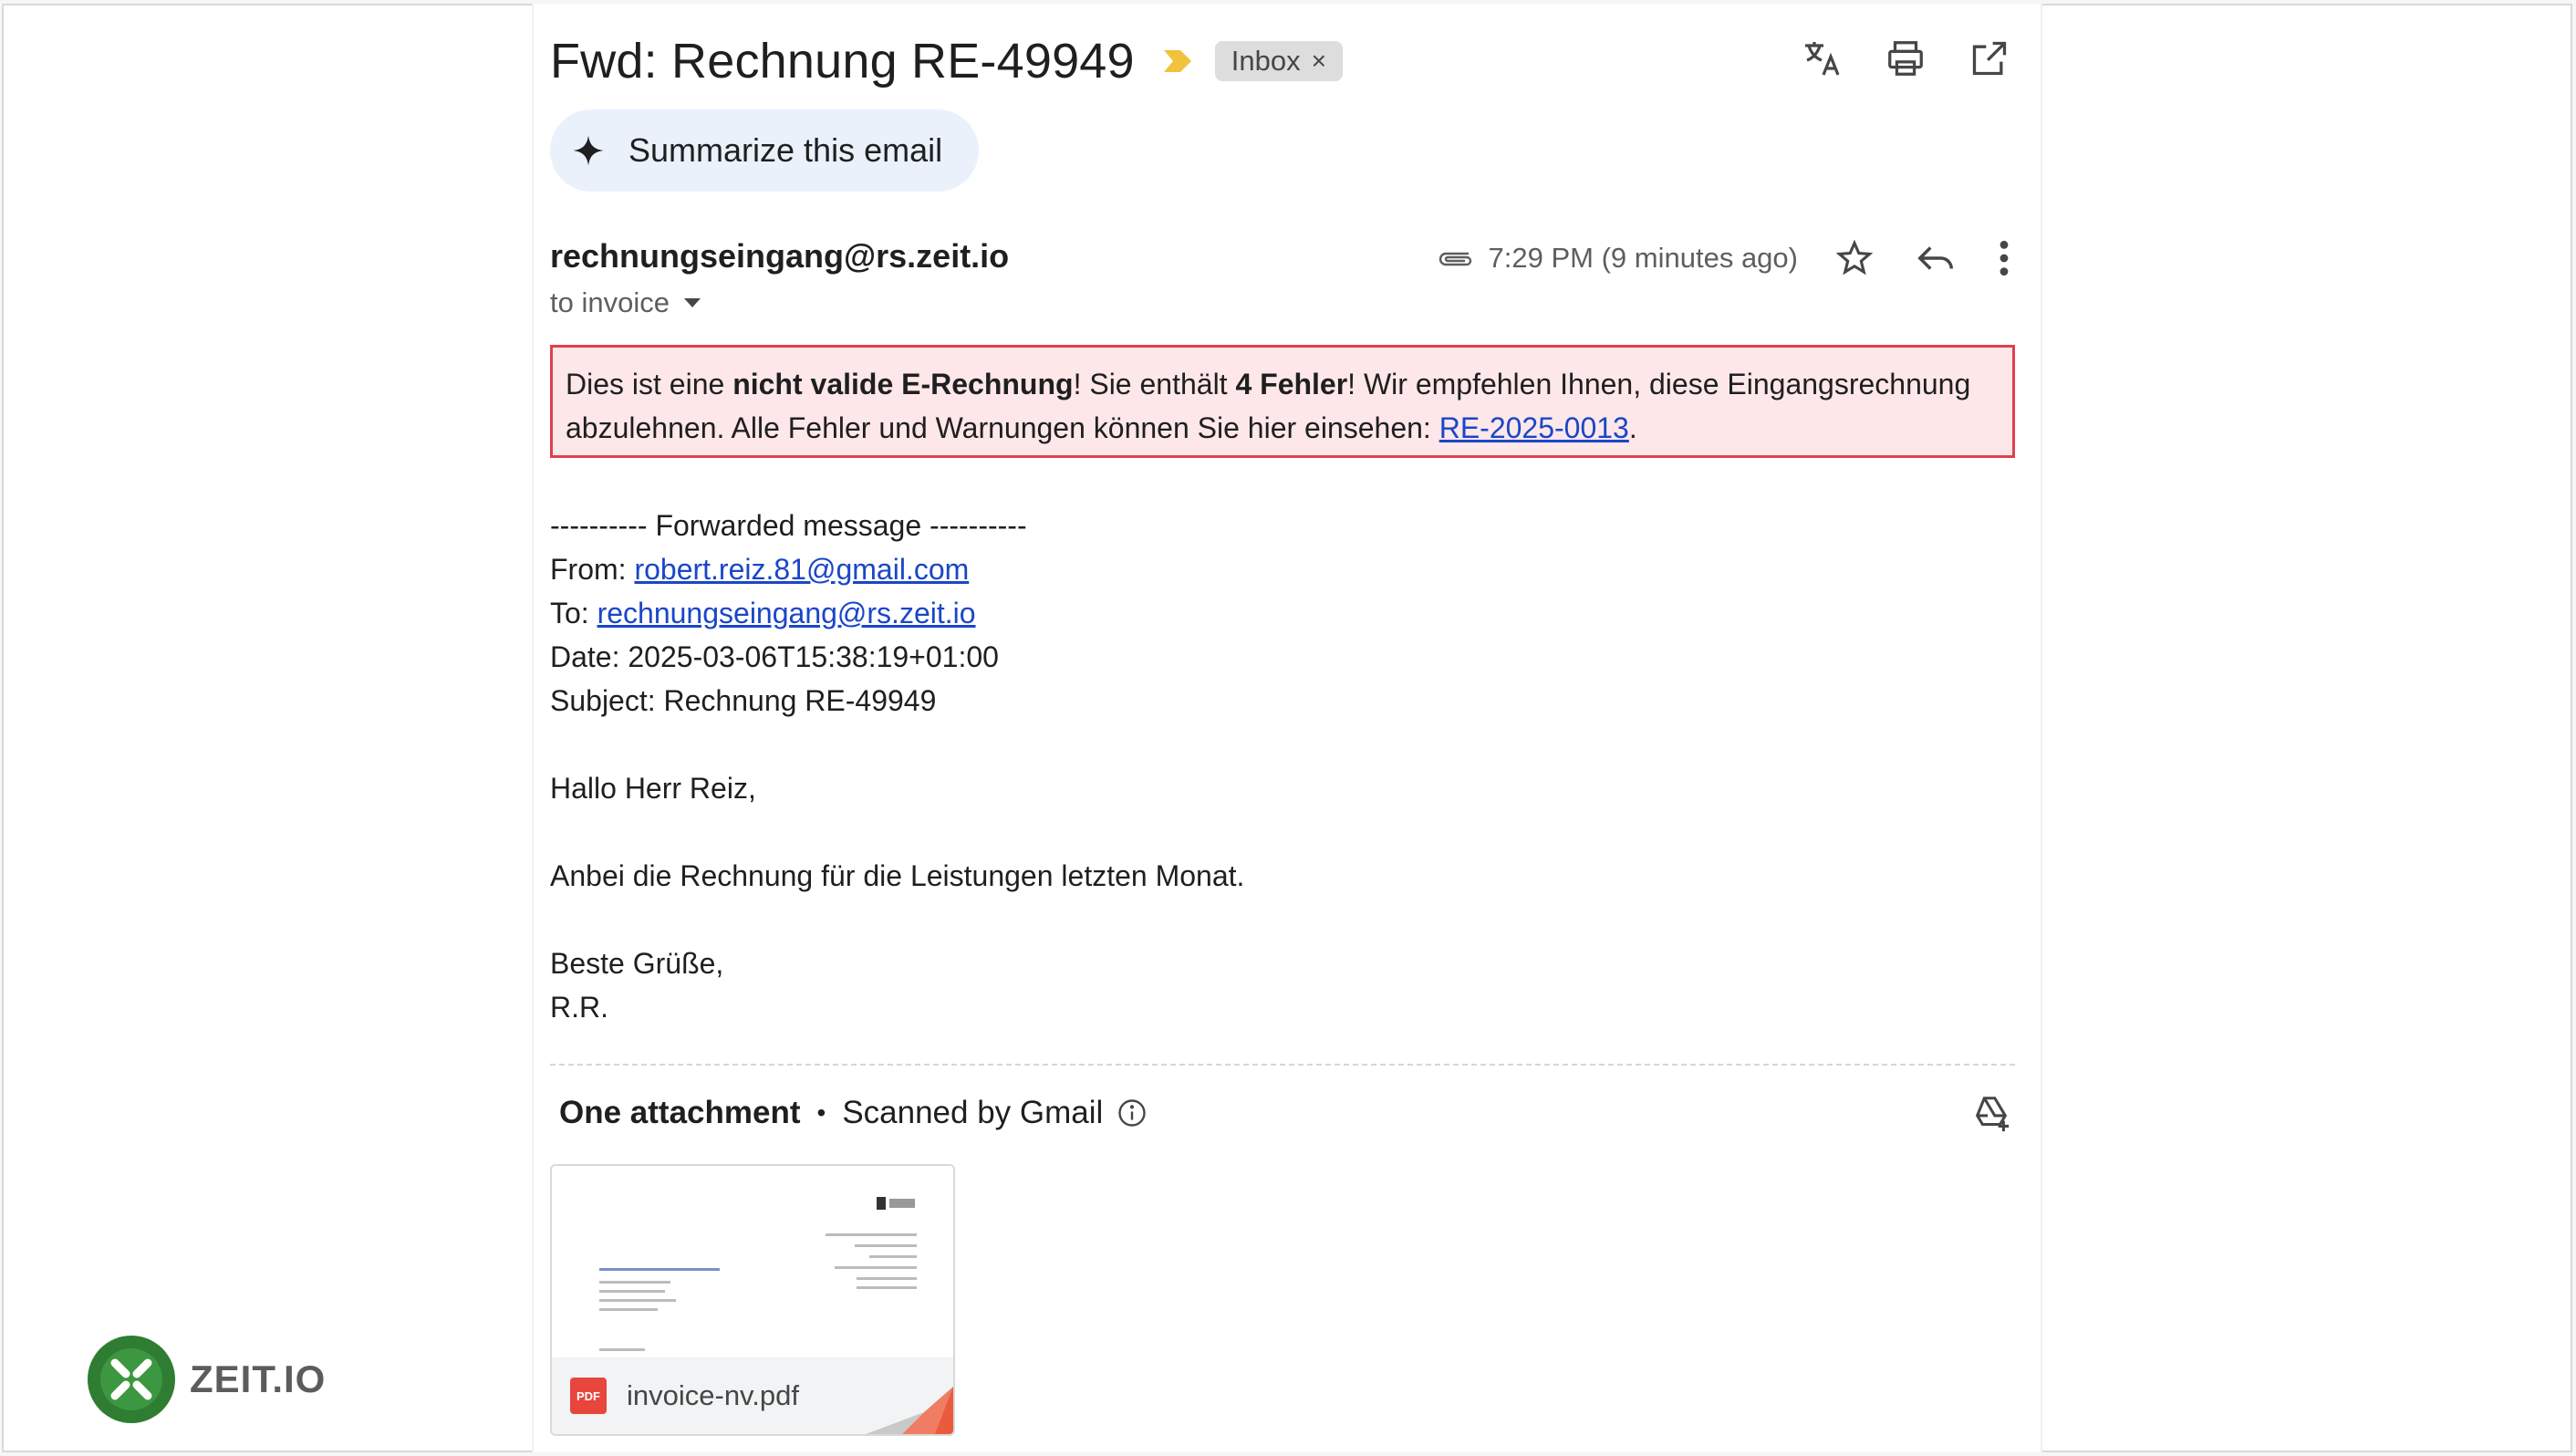 Image resolution: width=2576 pixels, height=1456 pixels. I want to click on preview-logo-icon, so click(896, 1203).